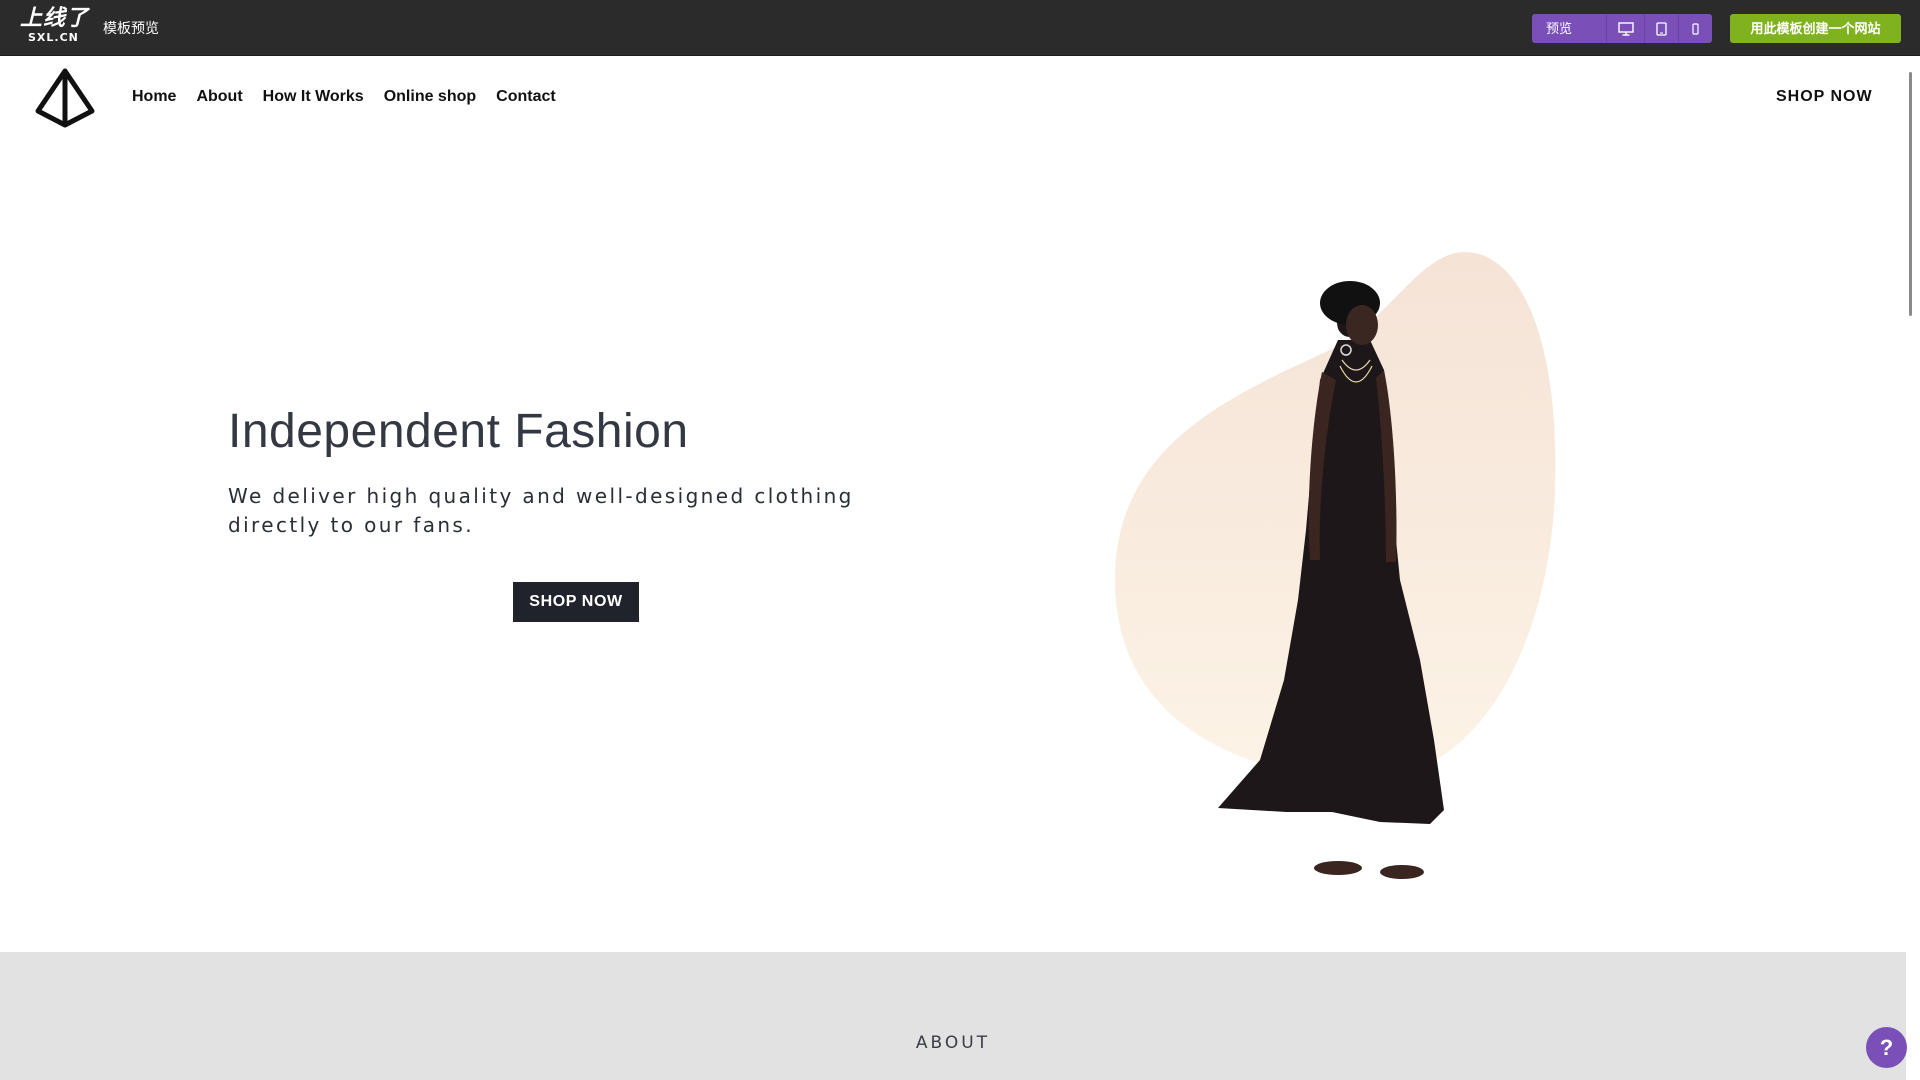  What do you see at coordinates (1886, 1047) in the screenshot?
I see `help-button: ?` at bounding box center [1886, 1047].